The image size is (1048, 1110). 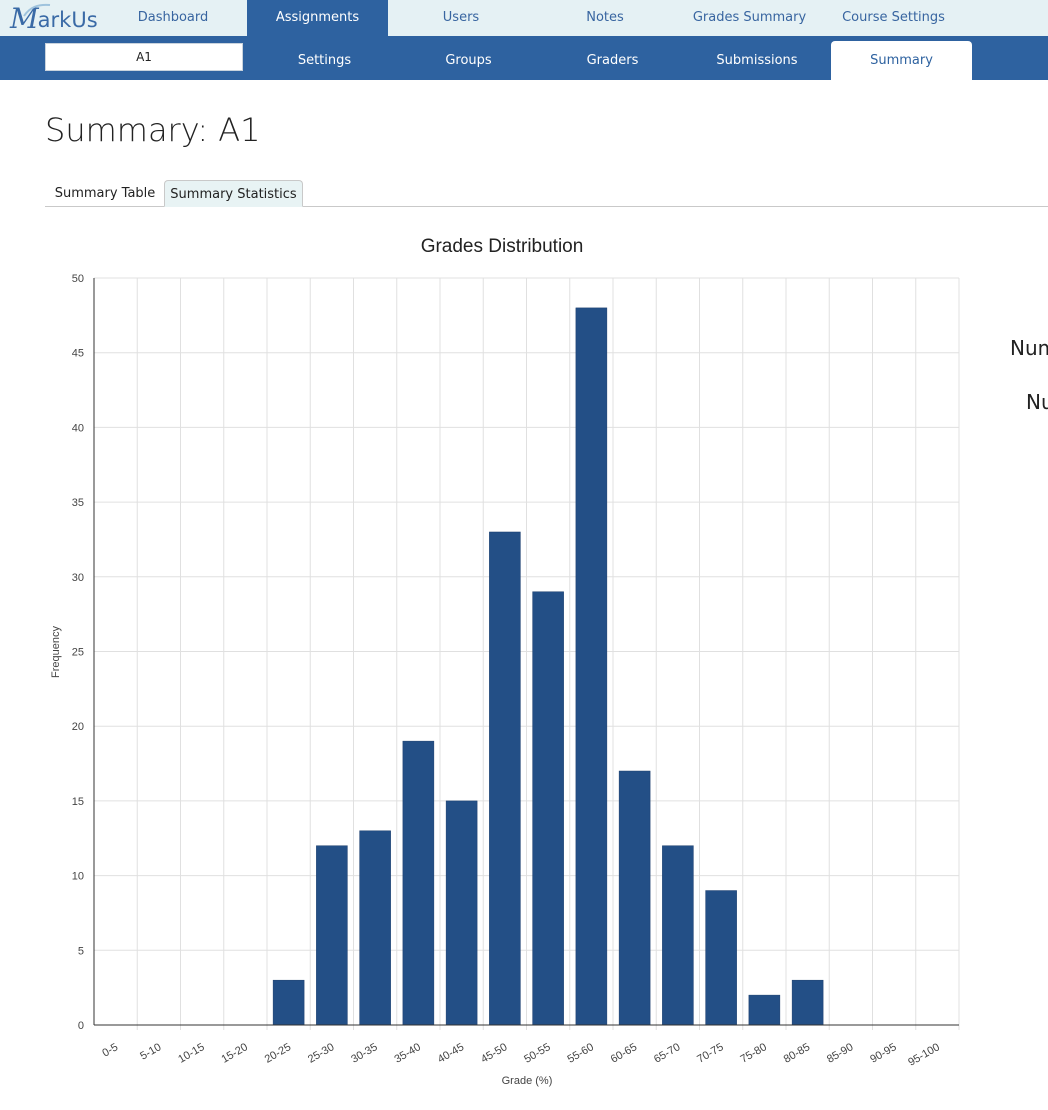 What do you see at coordinates (150, 1051) in the screenshot?
I see `x-tick-label: 5-10` at bounding box center [150, 1051].